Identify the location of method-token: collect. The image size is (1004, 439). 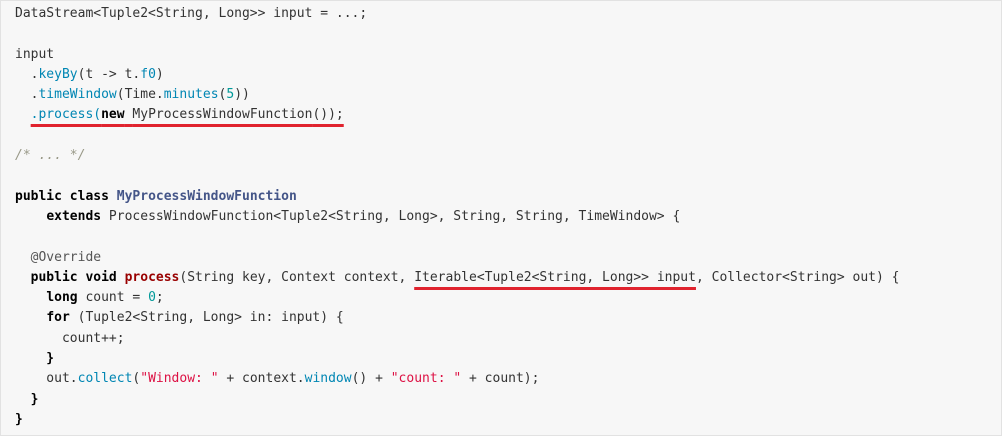
(105, 379).